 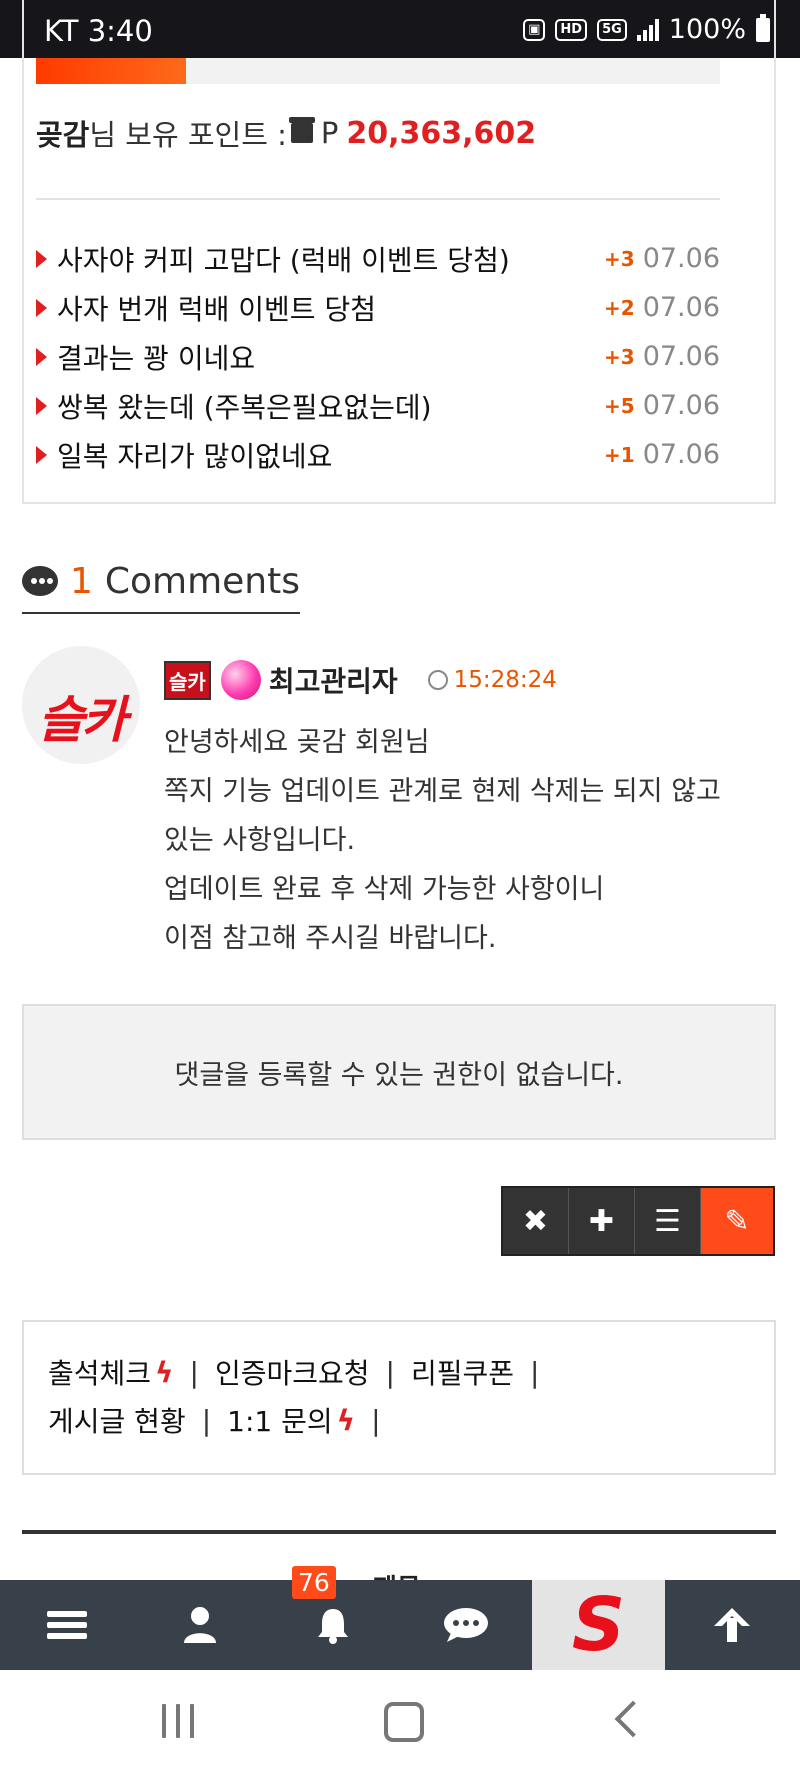 What do you see at coordinates (330, 406) in the screenshot?
I see `recent-post-title: 쌍복 왔는데 (주복은필요없는데)` at bounding box center [330, 406].